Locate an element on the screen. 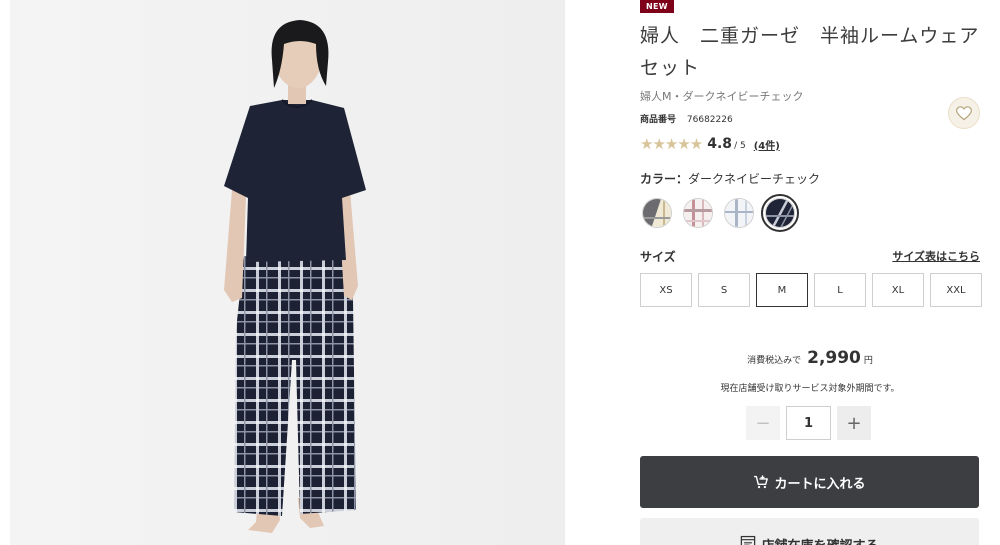 The height and width of the screenshot is (545, 1000). size-option-xxl: XXL is located at coordinates (956, 290).